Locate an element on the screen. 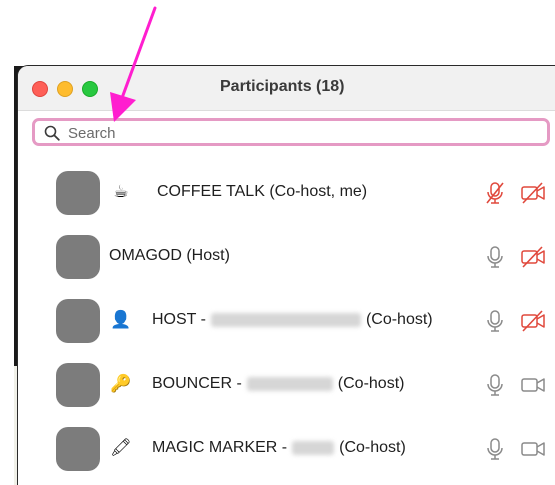 The height and width of the screenshot is (485, 555). title-bar: Participants (18) is located at coordinates (286, 88).